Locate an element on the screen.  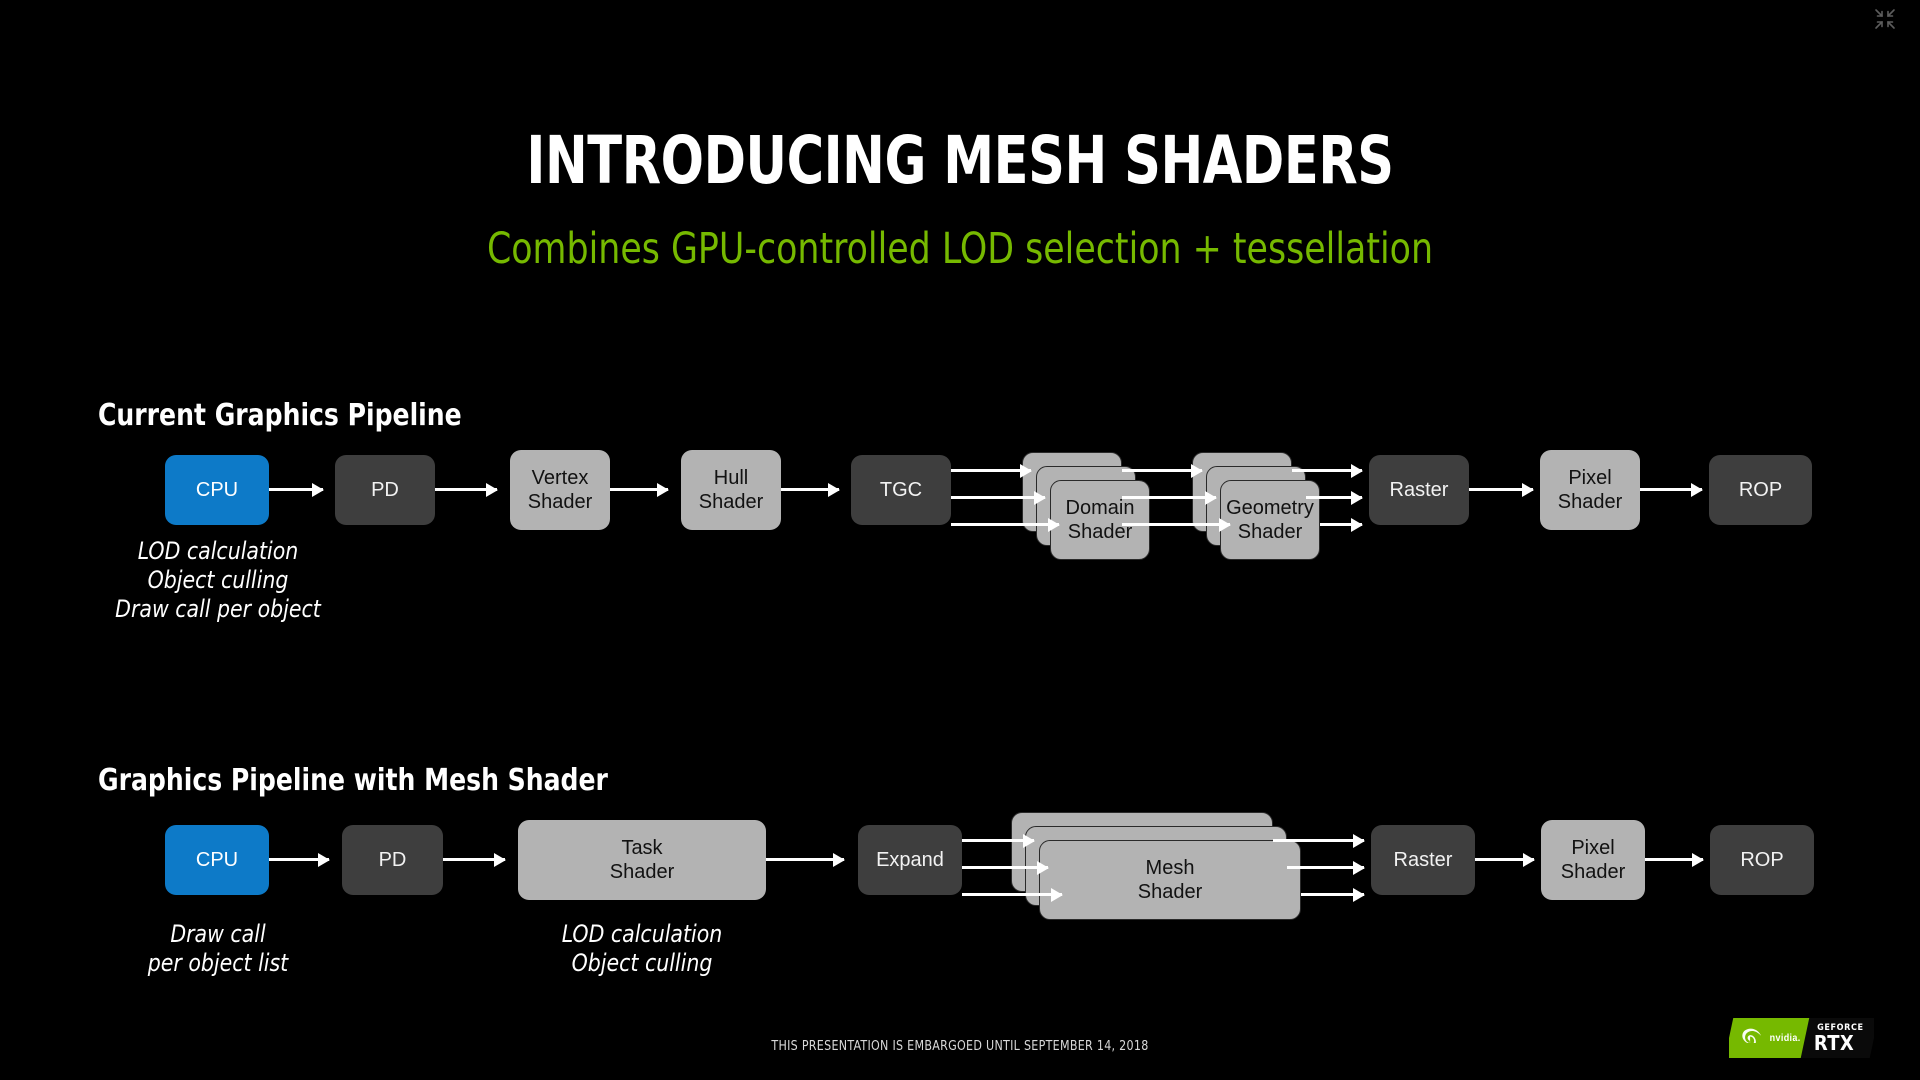
stage-box-expand: Expand is located at coordinates (910, 860).